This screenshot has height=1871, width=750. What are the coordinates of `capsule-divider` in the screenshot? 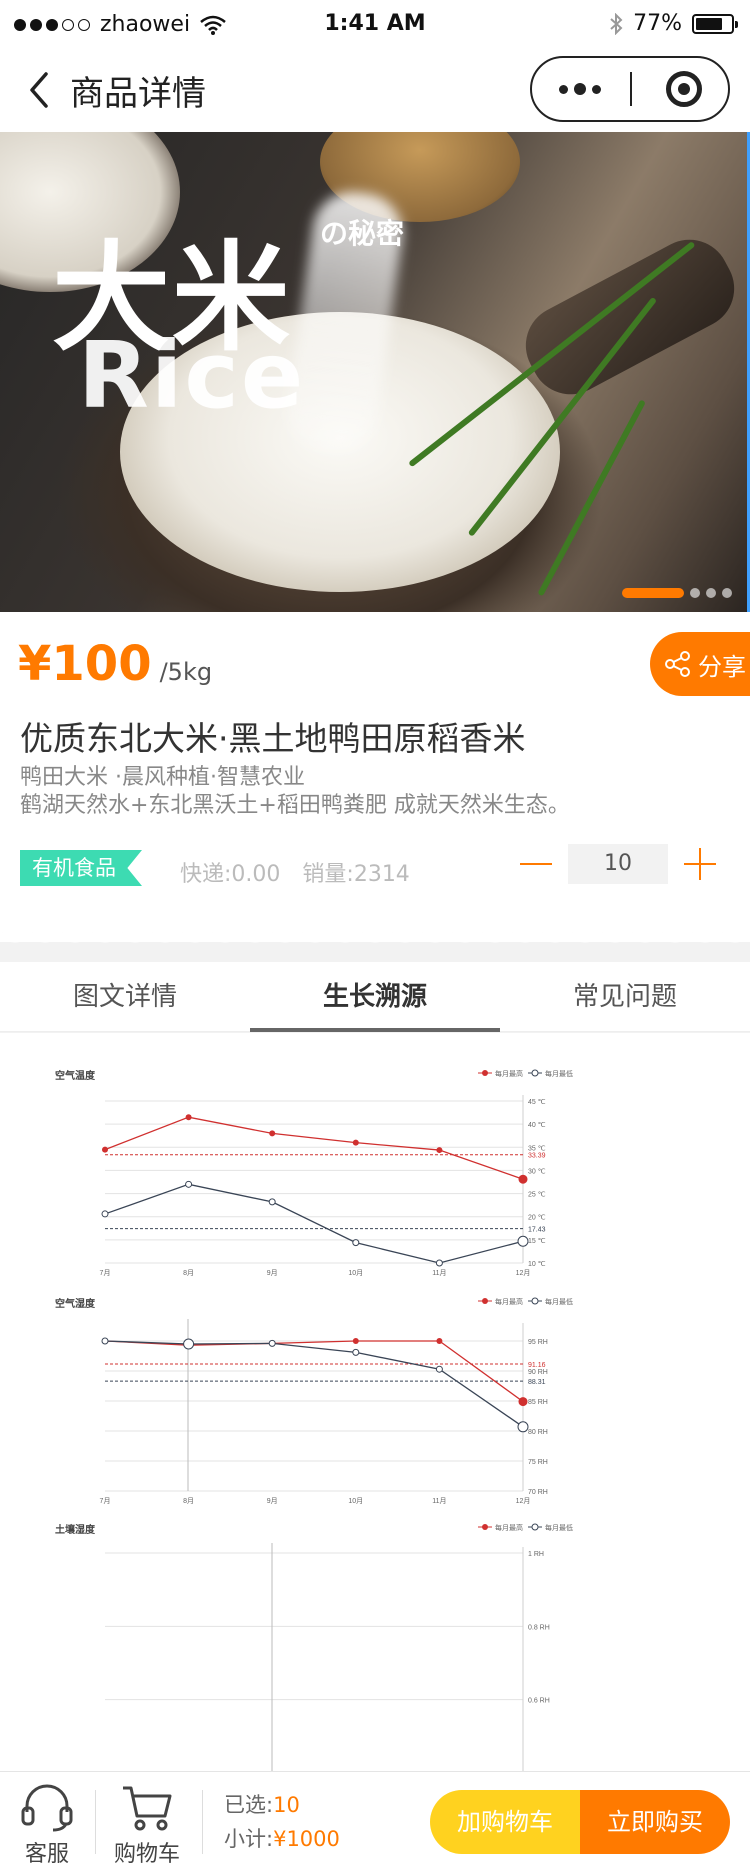 It's located at (631, 89).